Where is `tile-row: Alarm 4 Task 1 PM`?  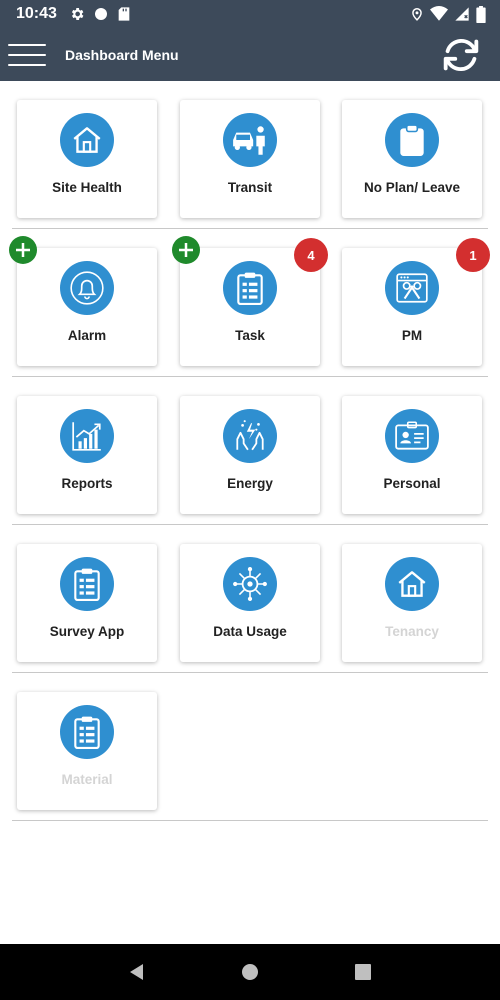
tile-row: Alarm 4 Task 1 PM is located at coordinates (250, 303).